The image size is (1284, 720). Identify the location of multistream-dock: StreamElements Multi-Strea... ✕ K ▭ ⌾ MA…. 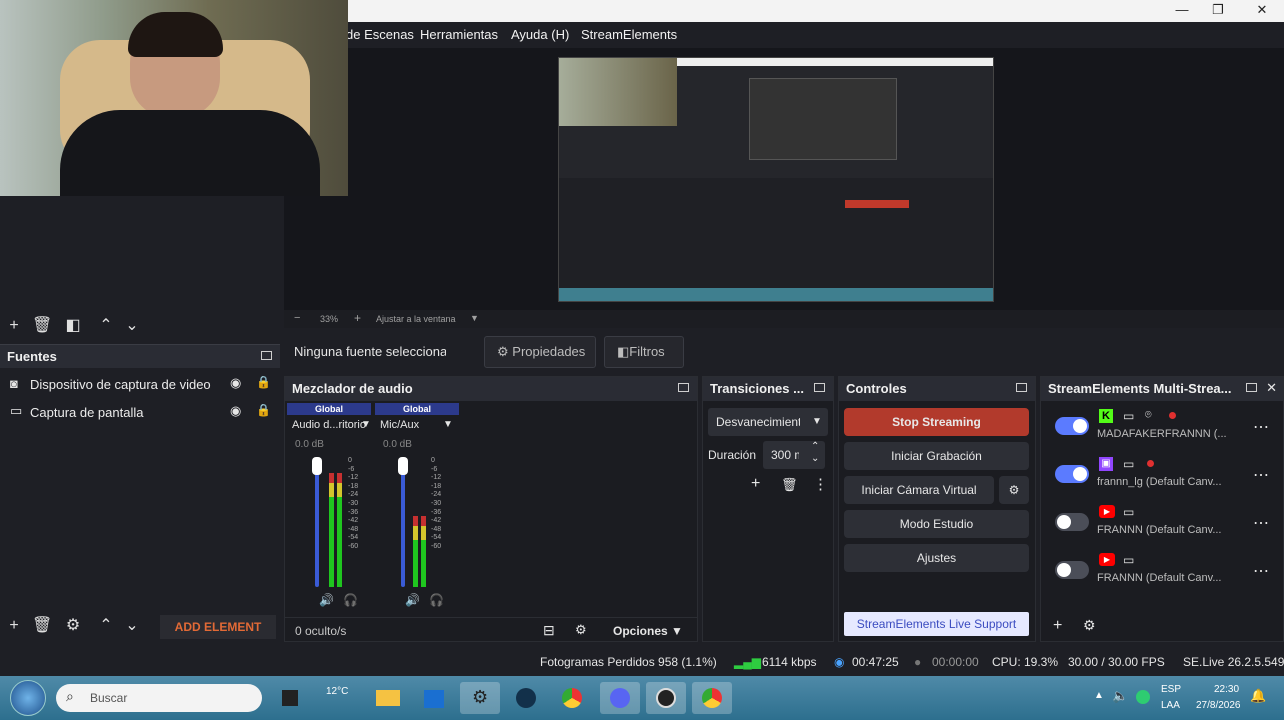
(1162, 509).